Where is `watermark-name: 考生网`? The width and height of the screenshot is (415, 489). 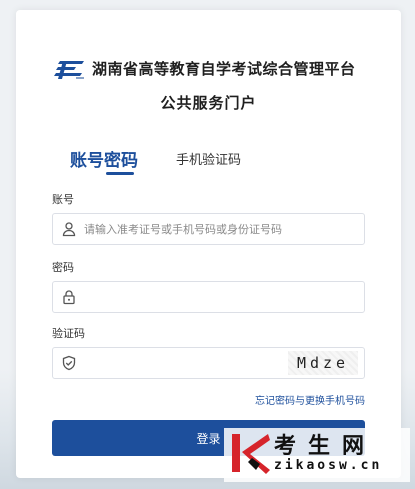 watermark-name: 考生网 is located at coordinates (325, 446).